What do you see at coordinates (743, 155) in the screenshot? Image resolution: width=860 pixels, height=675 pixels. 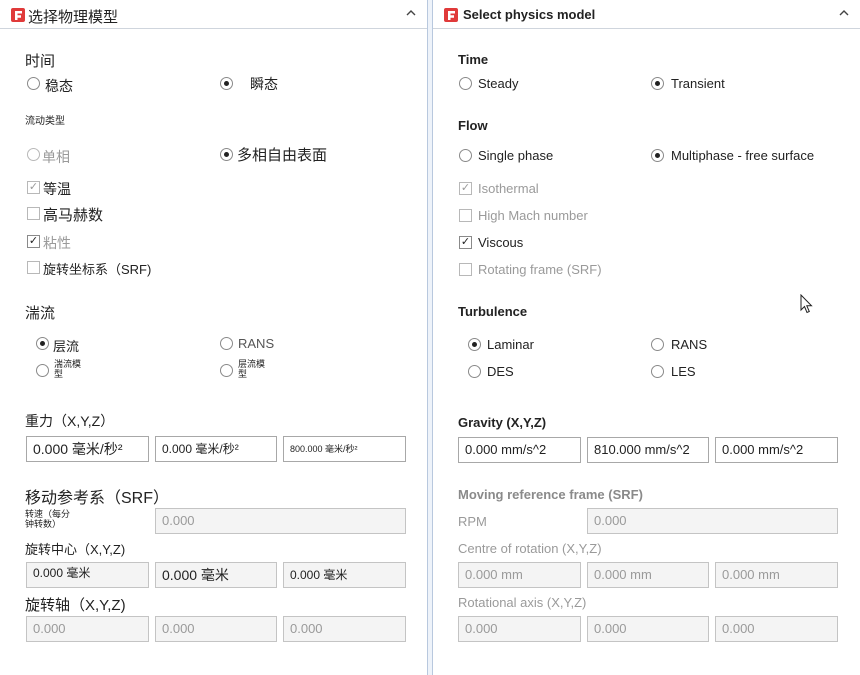 I see `multiphase-label: Multiphase - free surface` at bounding box center [743, 155].